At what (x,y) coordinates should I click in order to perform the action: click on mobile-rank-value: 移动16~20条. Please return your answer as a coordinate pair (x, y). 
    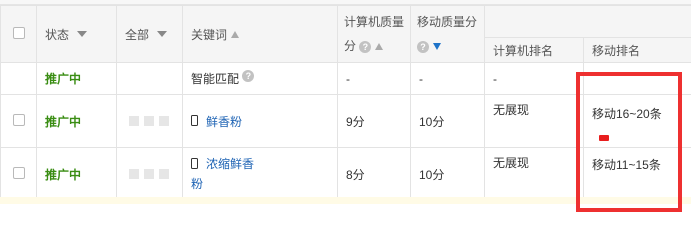
    Looking at the image, I should click on (627, 114).